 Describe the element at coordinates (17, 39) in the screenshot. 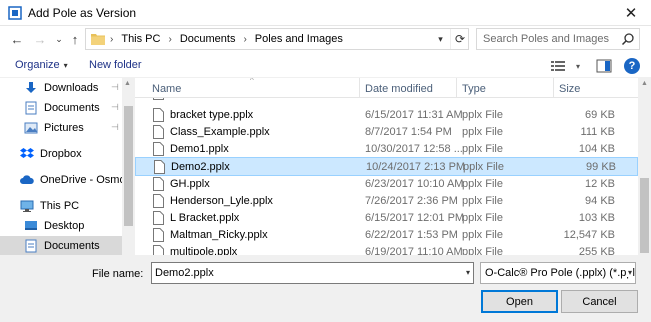

I see `back-button: ←` at that location.